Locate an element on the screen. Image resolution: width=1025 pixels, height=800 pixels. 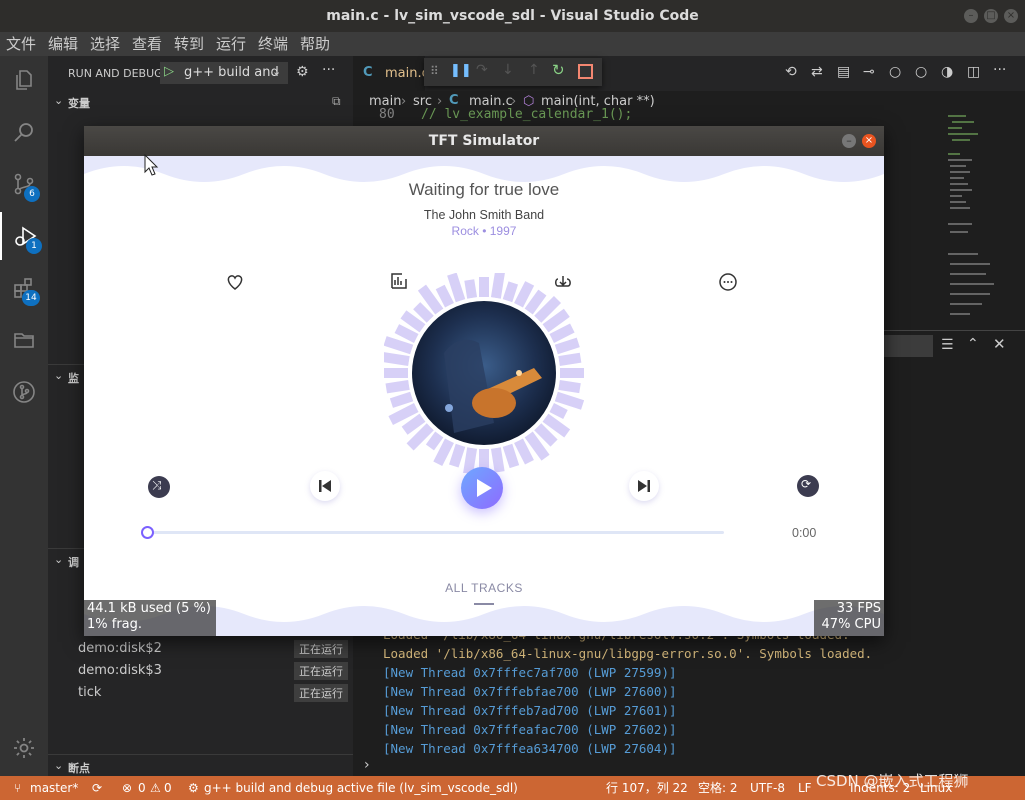
all-tracks-tab: ALL TRACKS is located at coordinates (484, 588).